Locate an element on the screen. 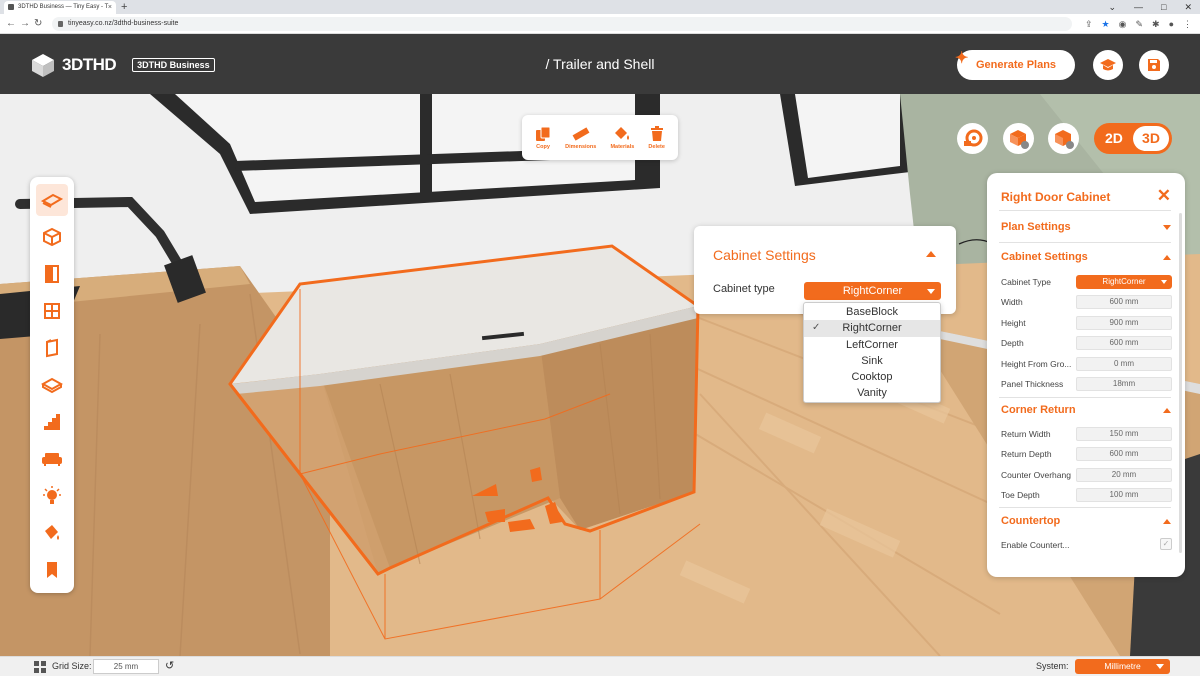 The image size is (1200, 676). depth-input: 600 mm is located at coordinates (1124, 343).